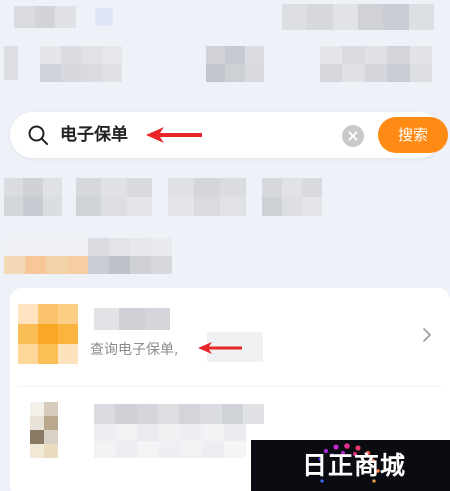 The width and height of the screenshot is (450, 491). What do you see at coordinates (207, 197) in the screenshot?
I see `pixelated-row3-block3` at bounding box center [207, 197].